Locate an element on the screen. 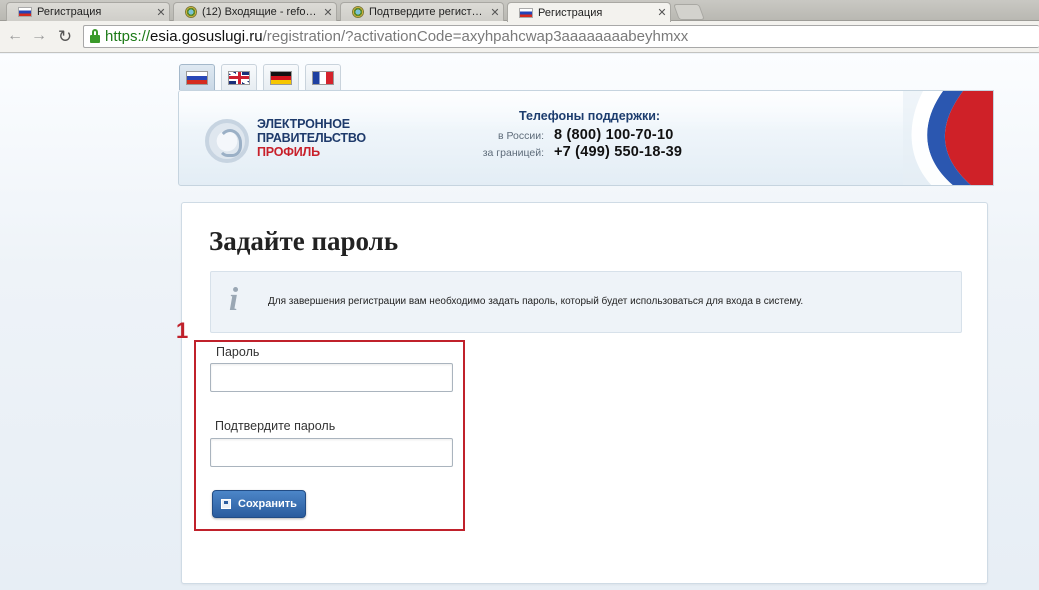 This screenshot has width=1039, height=590. lock-icon is located at coordinates (95, 35).